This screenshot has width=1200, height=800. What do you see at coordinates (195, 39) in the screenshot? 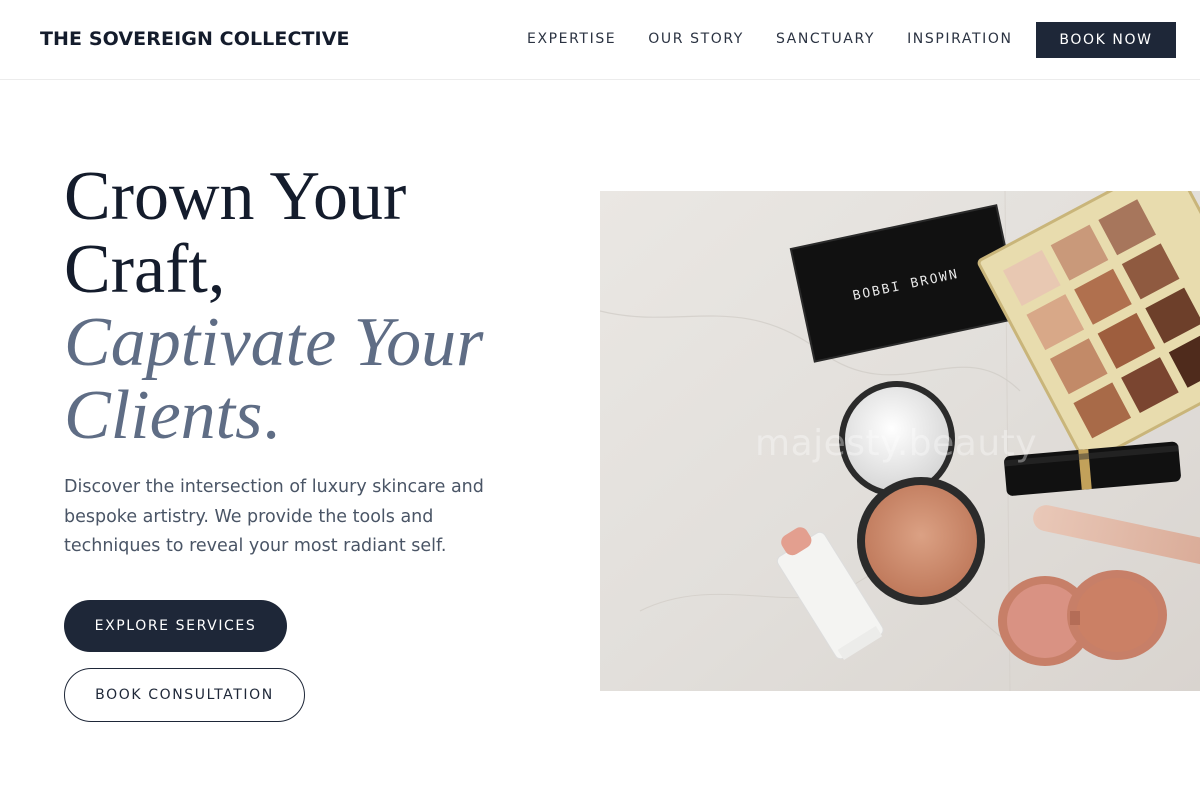
I see `brand-logo: THE SOVEREIGN COLLECTIVE` at bounding box center [195, 39].